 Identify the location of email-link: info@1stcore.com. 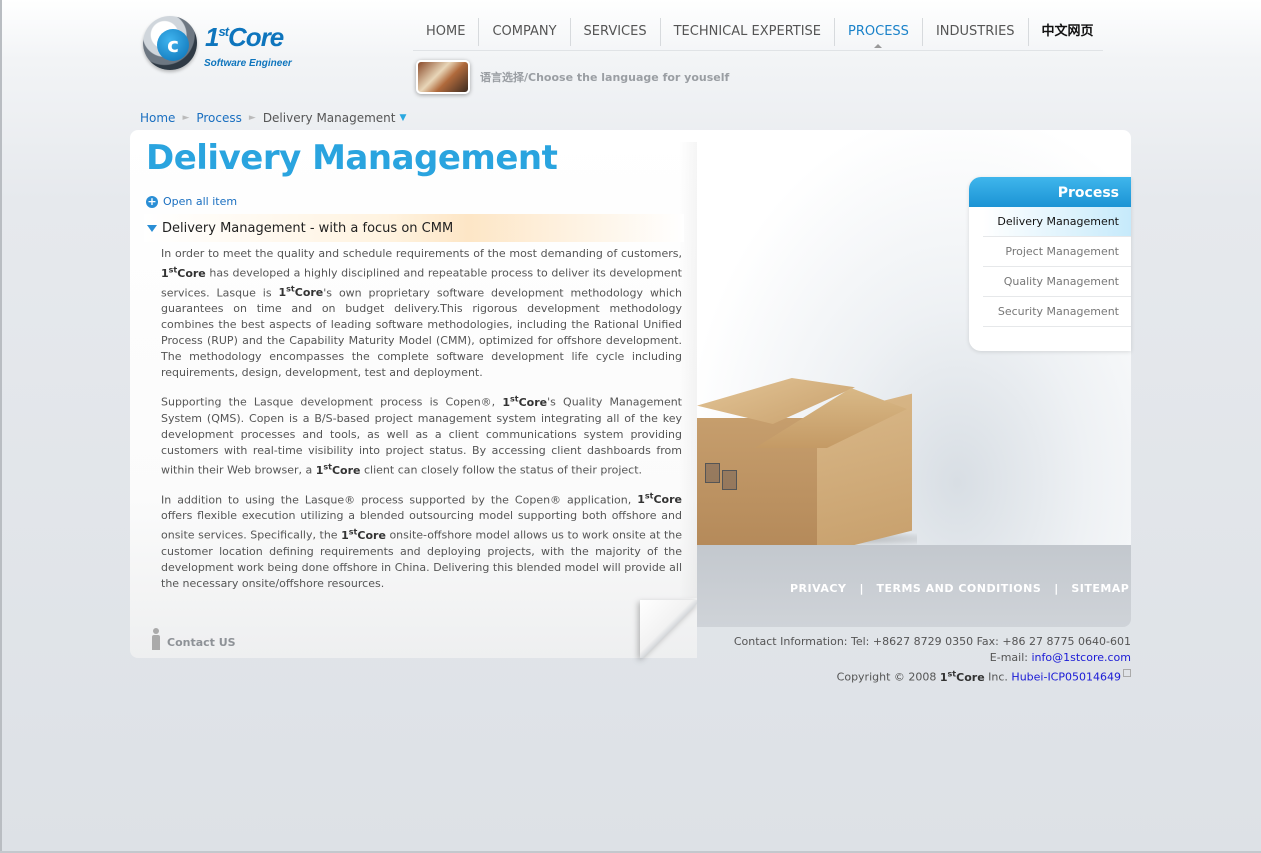
(1082, 657).